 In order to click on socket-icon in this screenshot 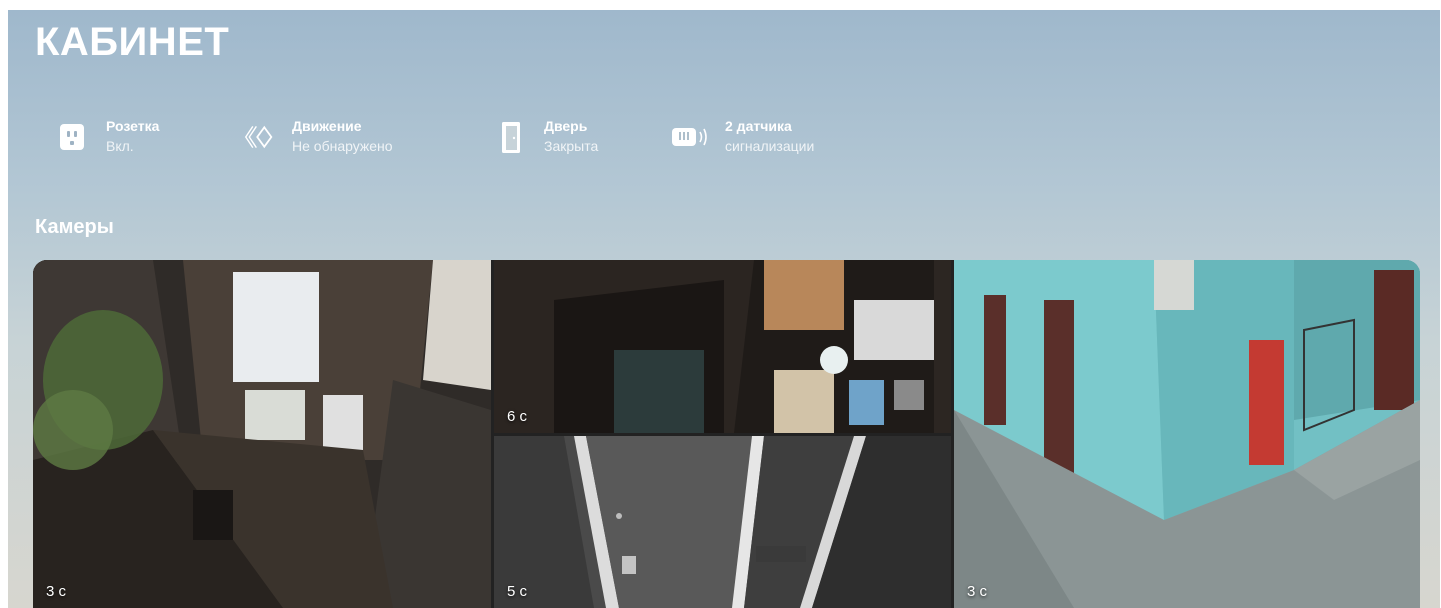, I will do `click(72, 137)`.